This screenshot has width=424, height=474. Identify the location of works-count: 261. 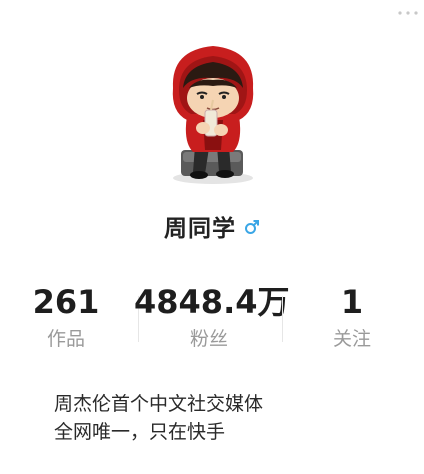
(66, 302).